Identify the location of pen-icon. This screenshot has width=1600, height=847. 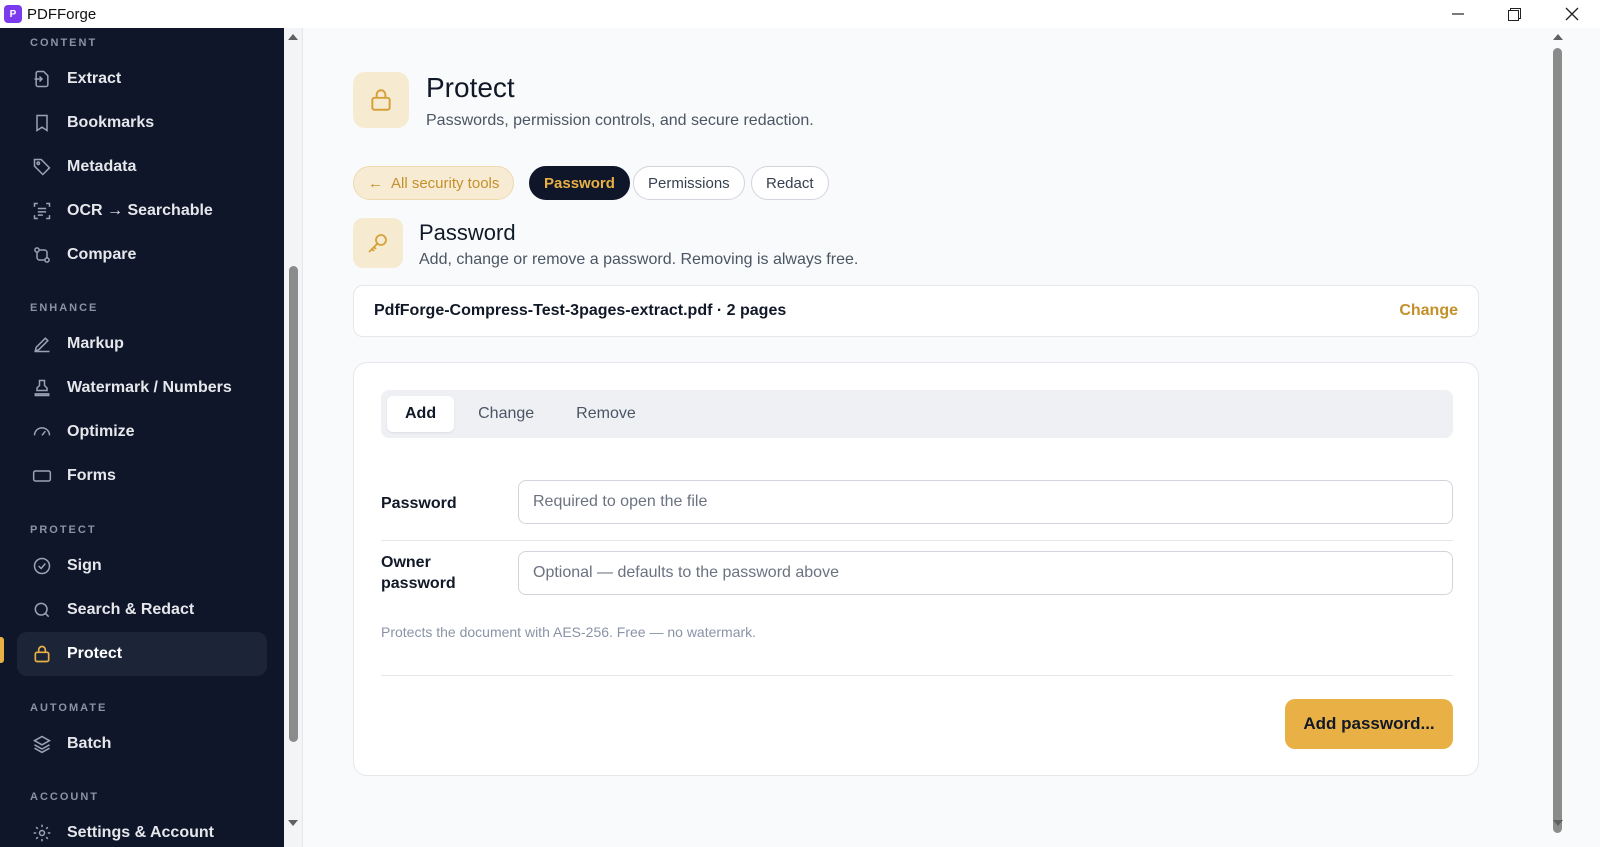
(42, 344).